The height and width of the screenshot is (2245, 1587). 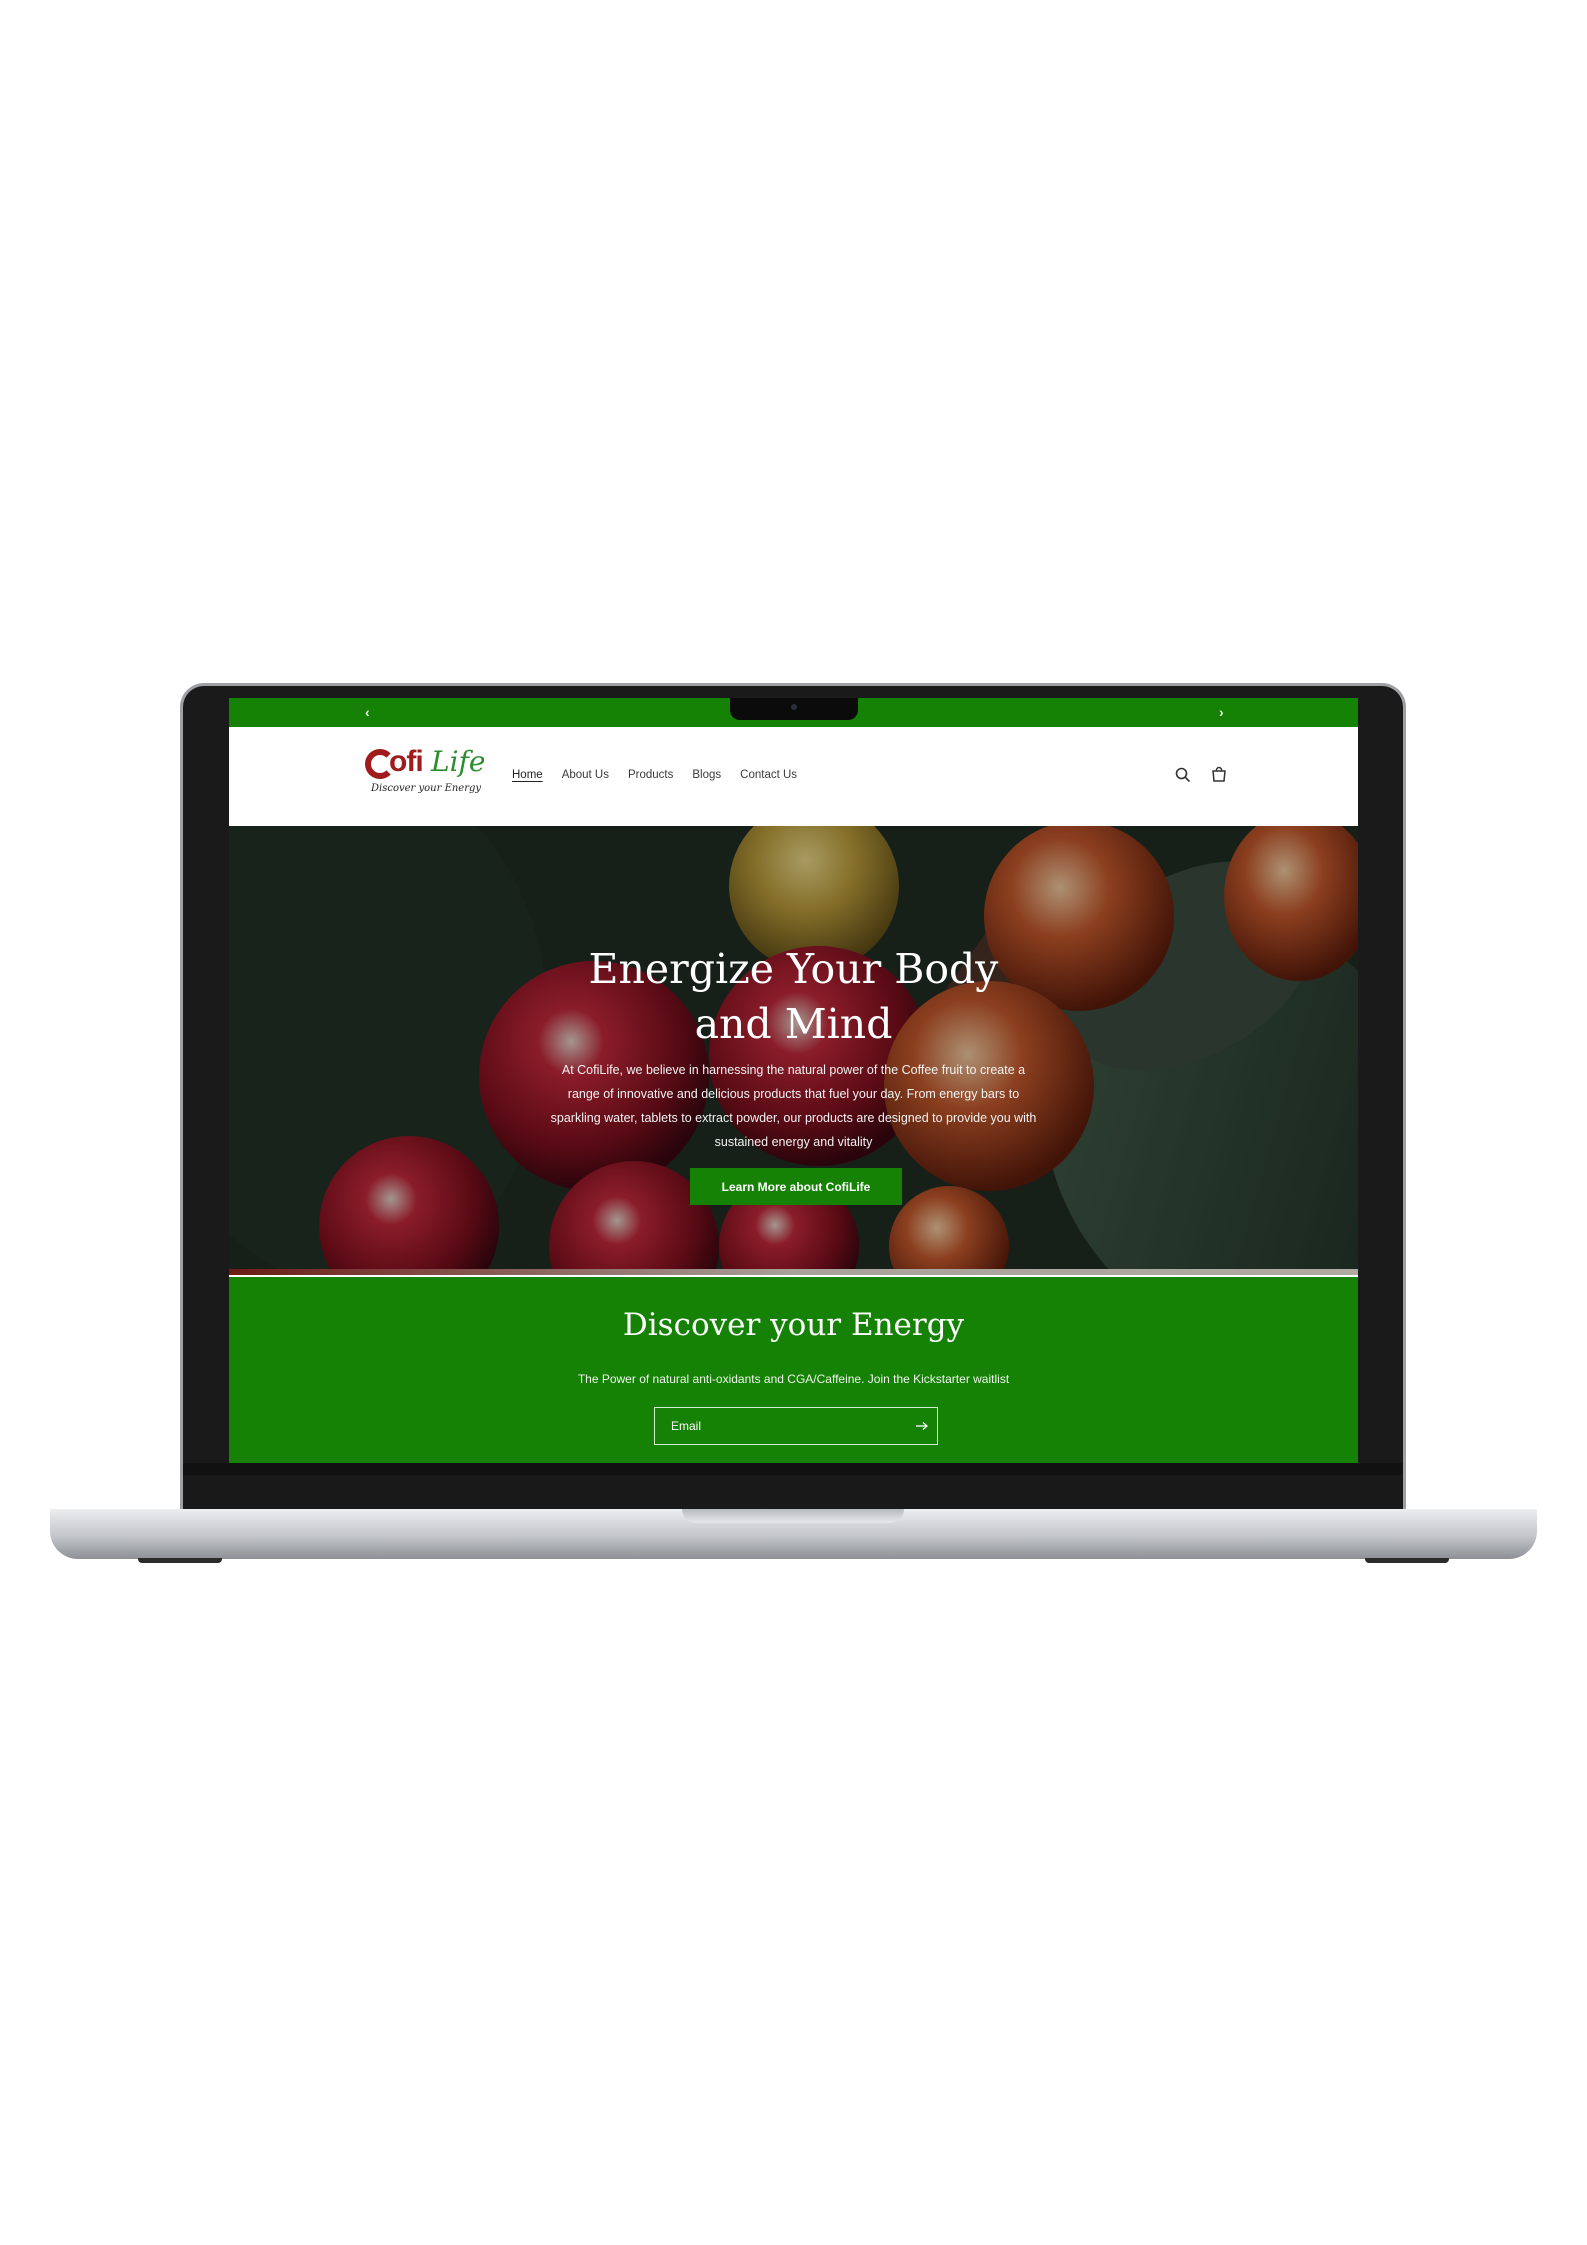 What do you see at coordinates (793, 1272) in the screenshot?
I see `hero-bottom-edge` at bounding box center [793, 1272].